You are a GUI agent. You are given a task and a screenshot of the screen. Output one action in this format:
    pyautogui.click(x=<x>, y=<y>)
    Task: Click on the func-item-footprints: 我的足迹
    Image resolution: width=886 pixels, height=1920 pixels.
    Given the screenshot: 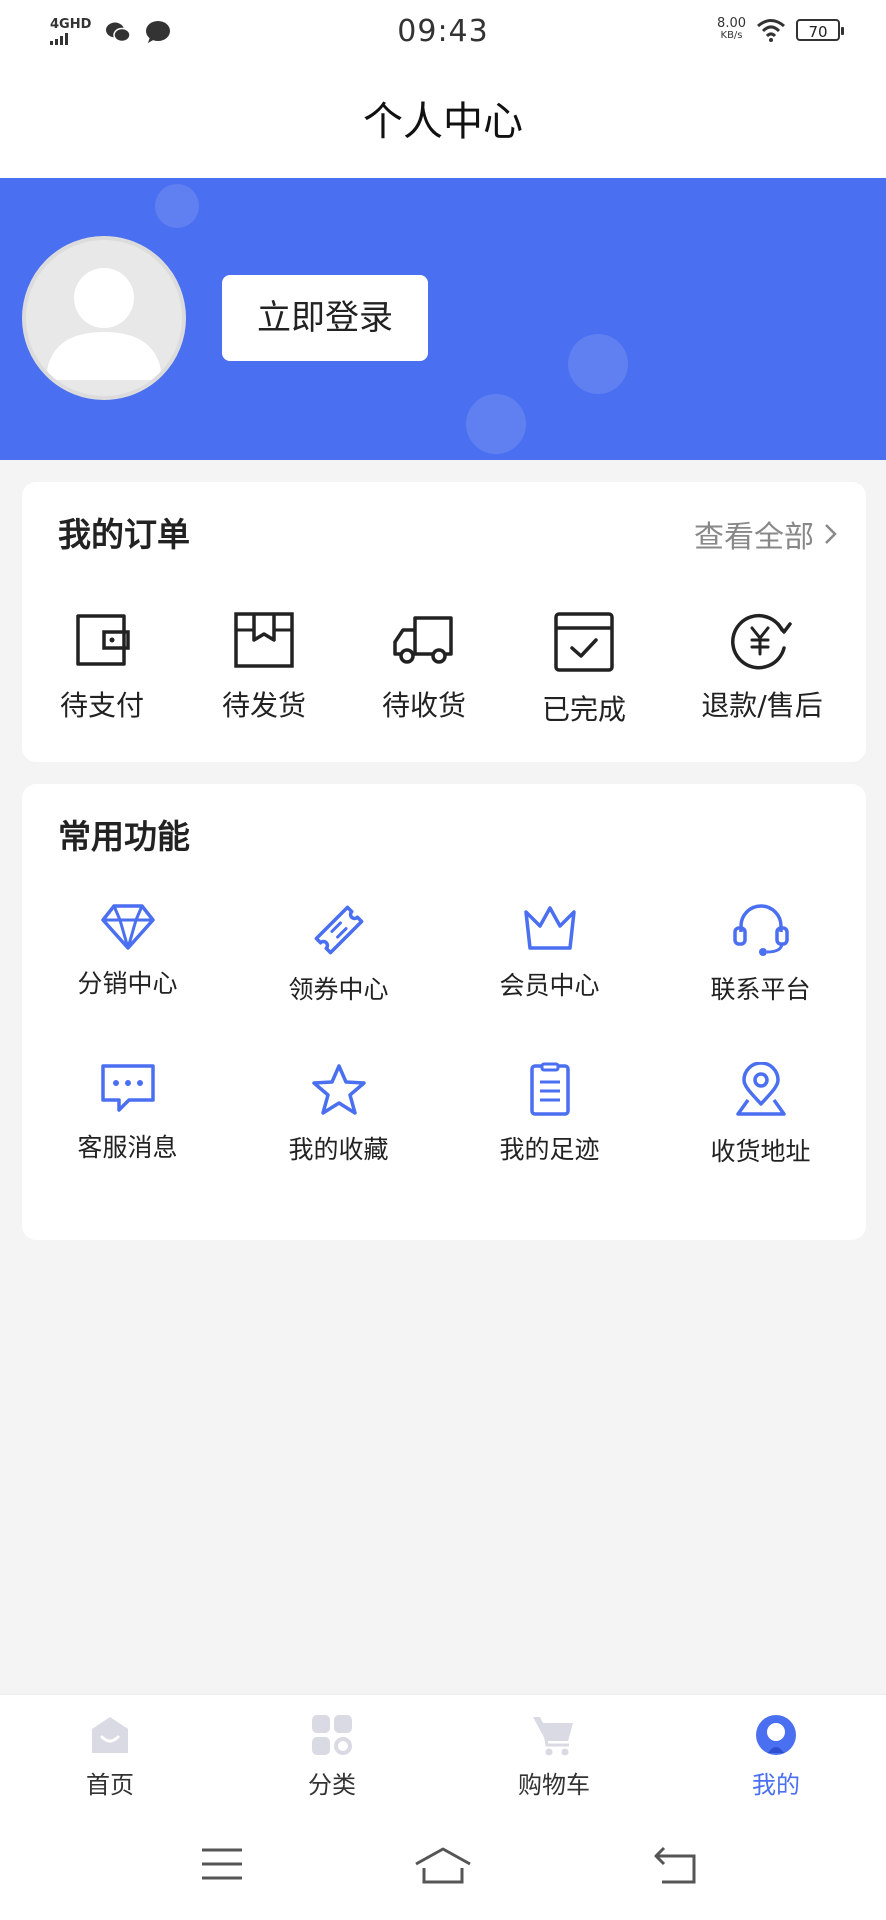 What is the action you would take?
    pyautogui.click(x=549, y=1114)
    